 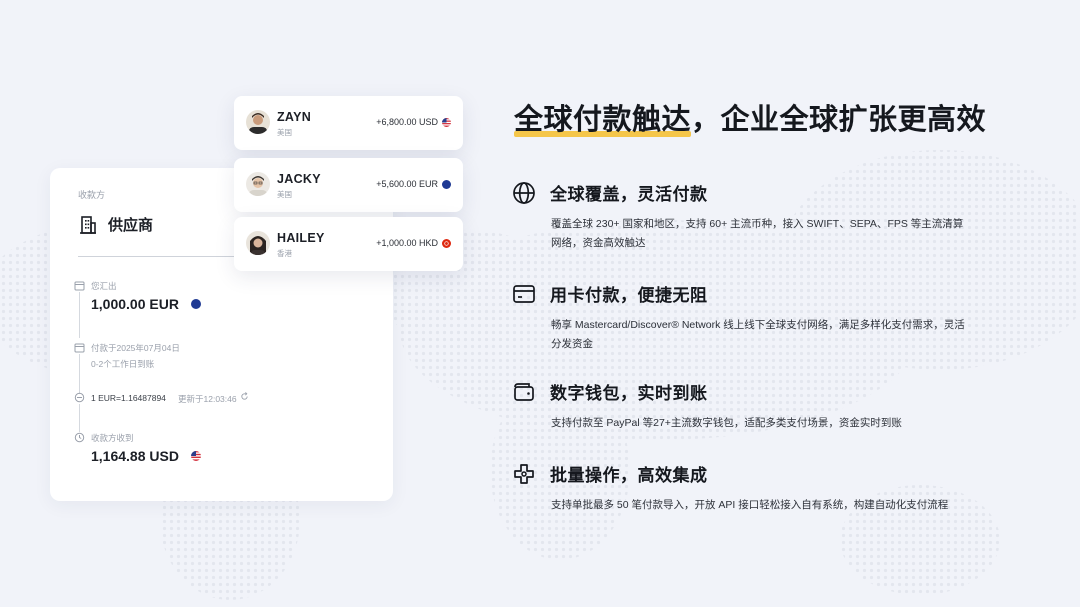 What do you see at coordinates (123, 364) in the screenshot?
I see `eta-text: 0-2个工作日到账` at bounding box center [123, 364].